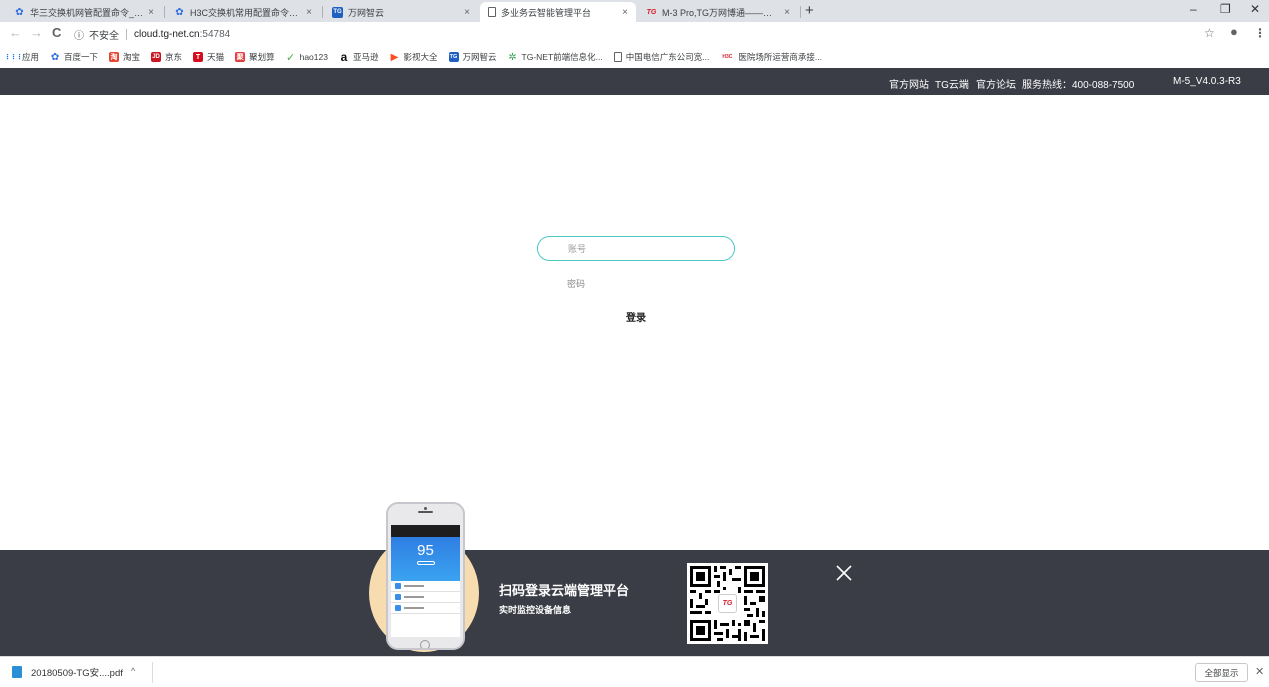  I want to click on bookmark-label: 淘宝, so click(132, 57).